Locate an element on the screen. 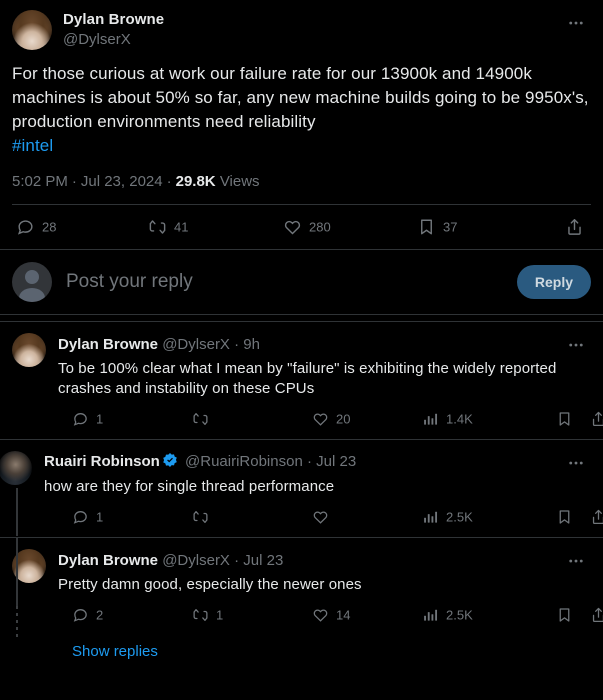  repost-button: 1 is located at coordinates (207, 615).